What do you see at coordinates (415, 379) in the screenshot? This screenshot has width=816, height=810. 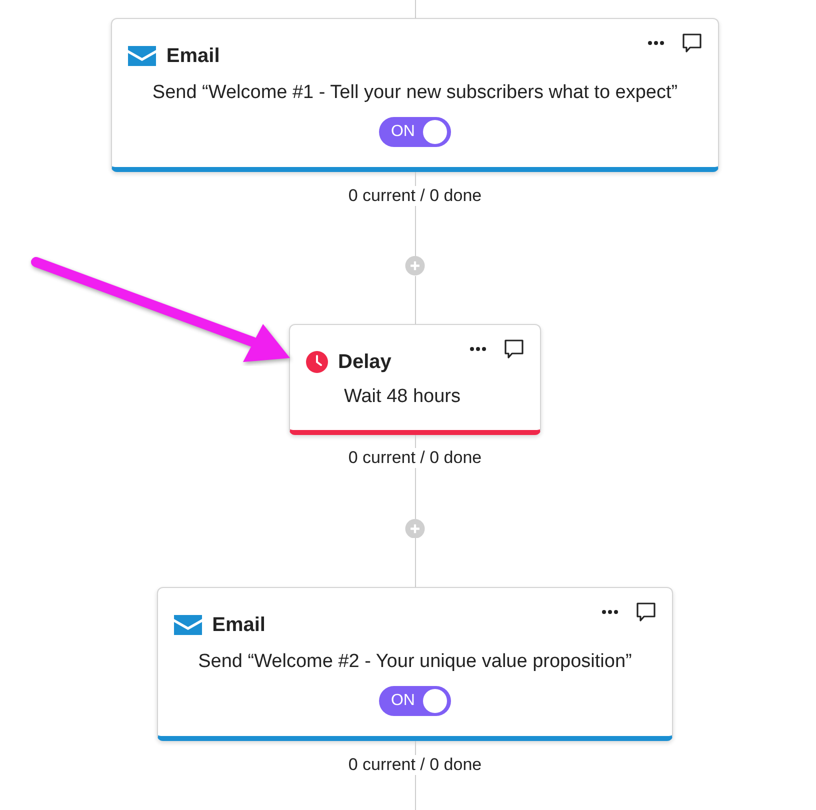 I see `delay-card: Delay Wait 48 hours` at bounding box center [415, 379].